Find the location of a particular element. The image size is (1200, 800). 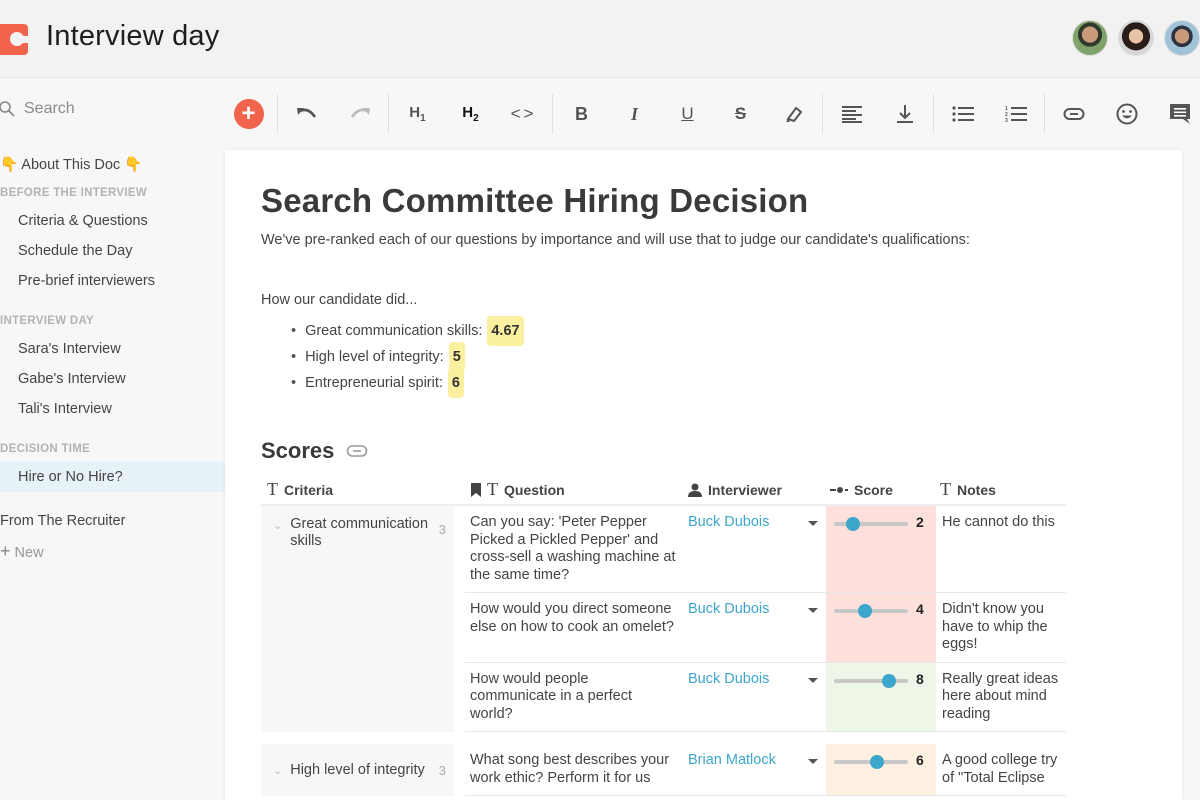

notes-cell: He cannot do this is located at coordinates (1001, 549).